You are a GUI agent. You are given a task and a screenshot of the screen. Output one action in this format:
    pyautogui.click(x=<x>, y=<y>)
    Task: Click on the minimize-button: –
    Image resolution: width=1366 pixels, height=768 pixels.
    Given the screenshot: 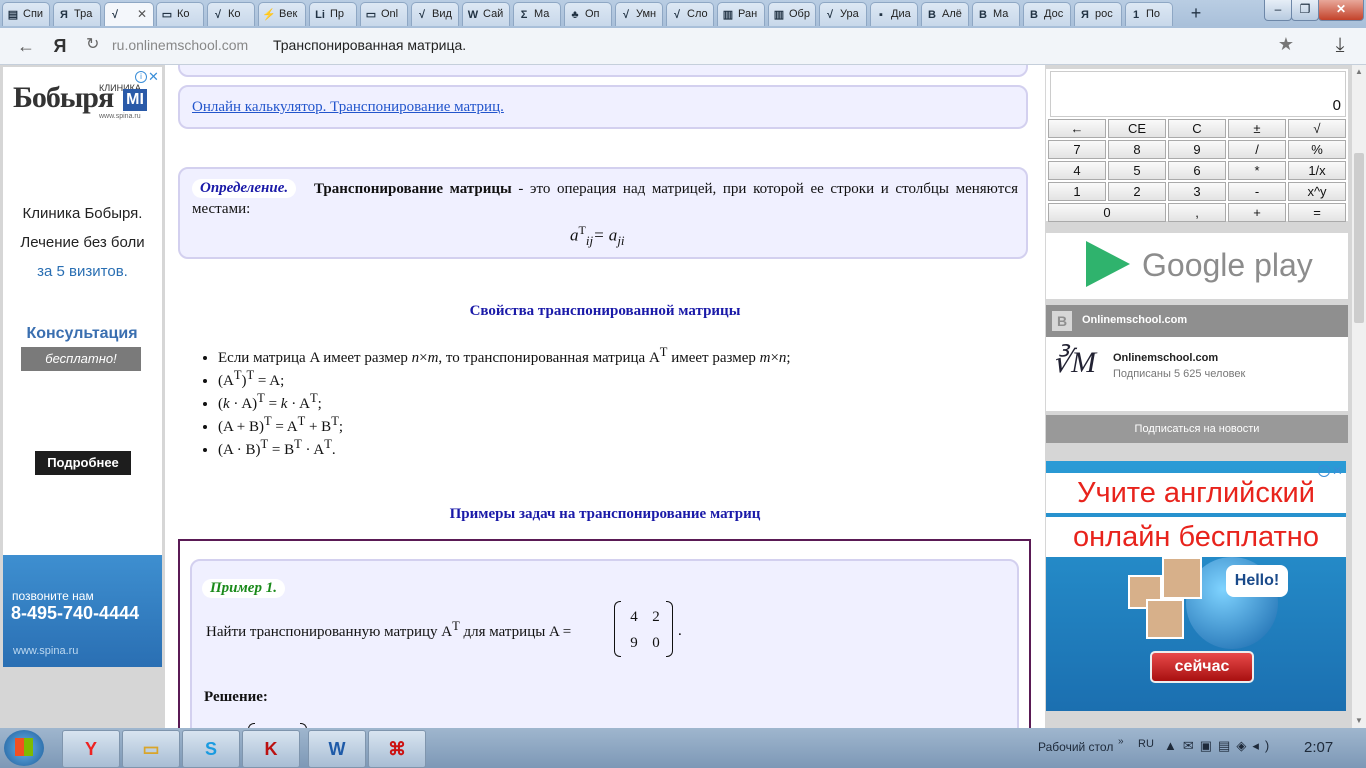 What is the action you would take?
    pyautogui.click(x=1278, y=10)
    